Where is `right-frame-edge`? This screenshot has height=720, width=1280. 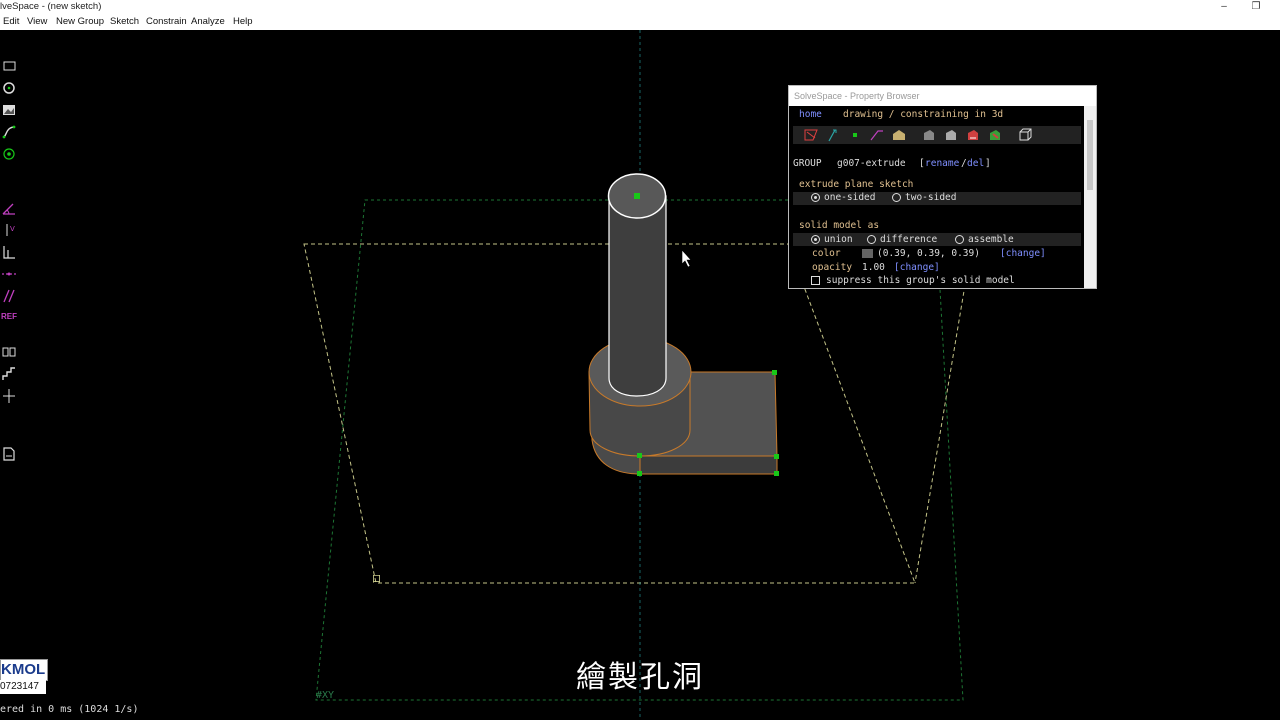
right-frame-edge is located at coordinates (940, 434).